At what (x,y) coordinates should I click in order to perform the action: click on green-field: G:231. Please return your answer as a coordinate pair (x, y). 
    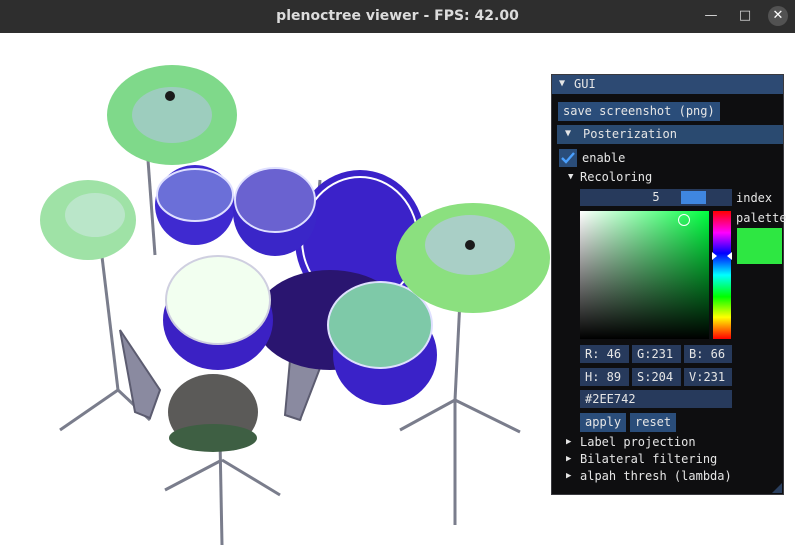
    Looking at the image, I should click on (656, 354).